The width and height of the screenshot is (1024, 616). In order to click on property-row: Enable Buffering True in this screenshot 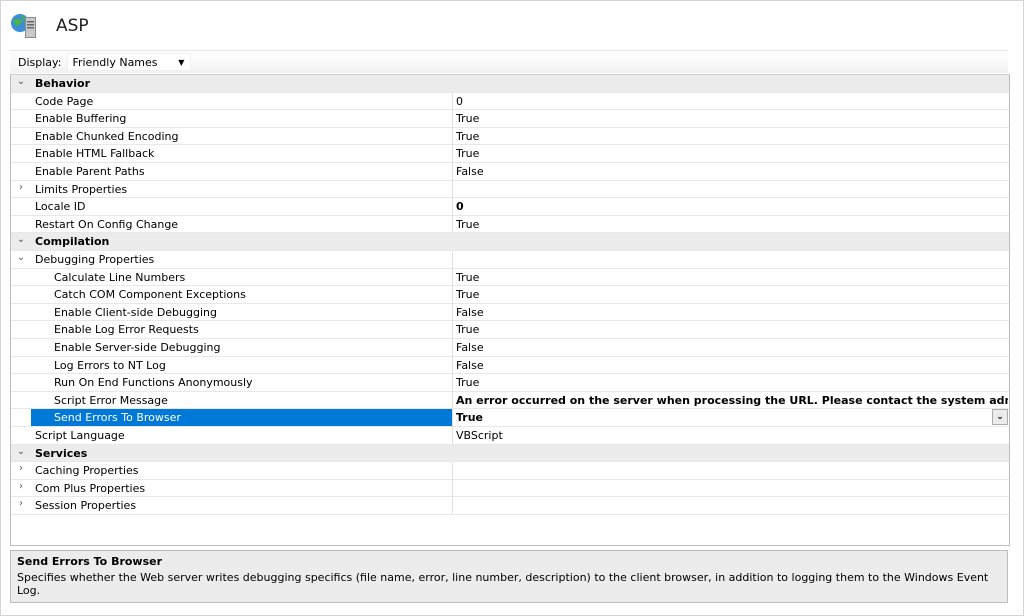, I will do `click(510, 119)`.